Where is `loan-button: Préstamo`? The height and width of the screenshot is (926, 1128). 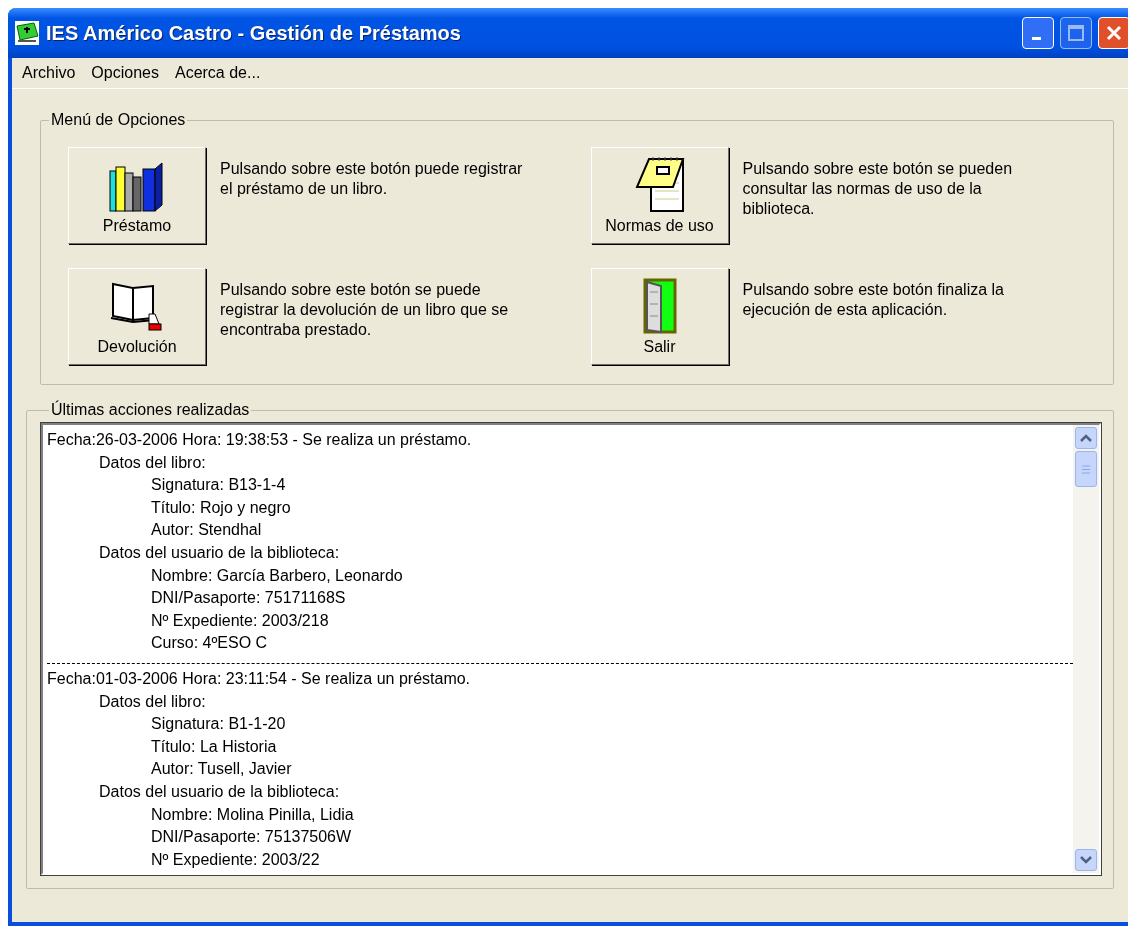 loan-button: Préstamo is located at coordinates (137, 195).